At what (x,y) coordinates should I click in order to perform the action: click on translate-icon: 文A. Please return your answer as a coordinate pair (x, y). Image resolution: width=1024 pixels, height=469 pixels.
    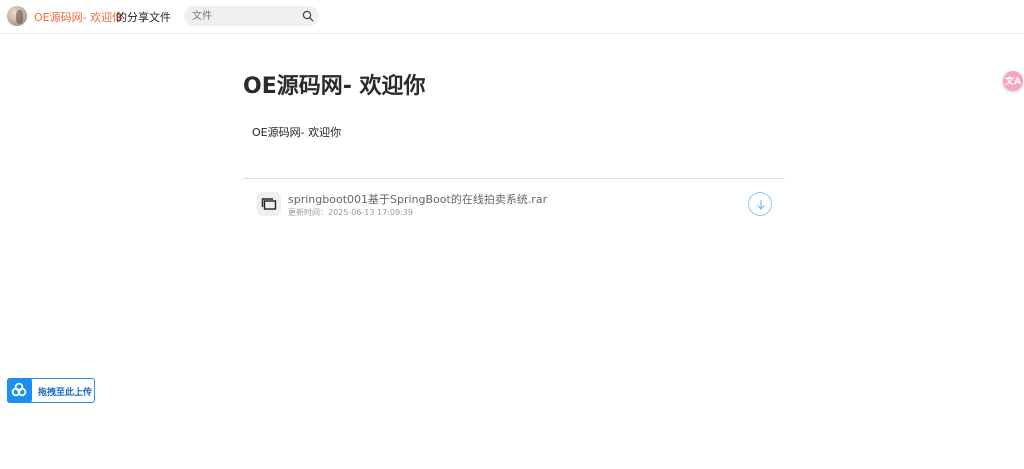
    Looking at the image, I should click on (1013, 82).